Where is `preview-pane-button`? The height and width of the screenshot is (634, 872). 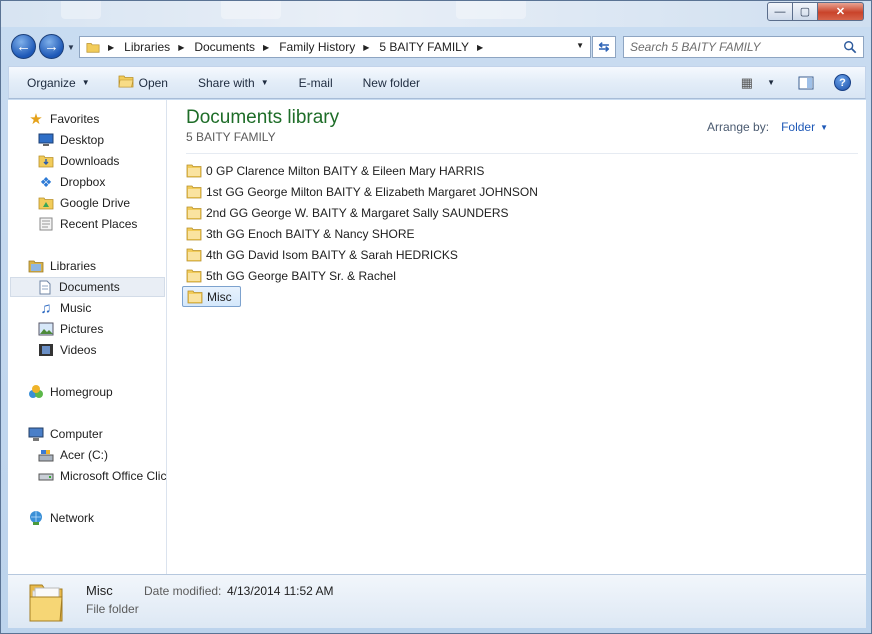
preview-pane-button is located at coordinates (806, 82).